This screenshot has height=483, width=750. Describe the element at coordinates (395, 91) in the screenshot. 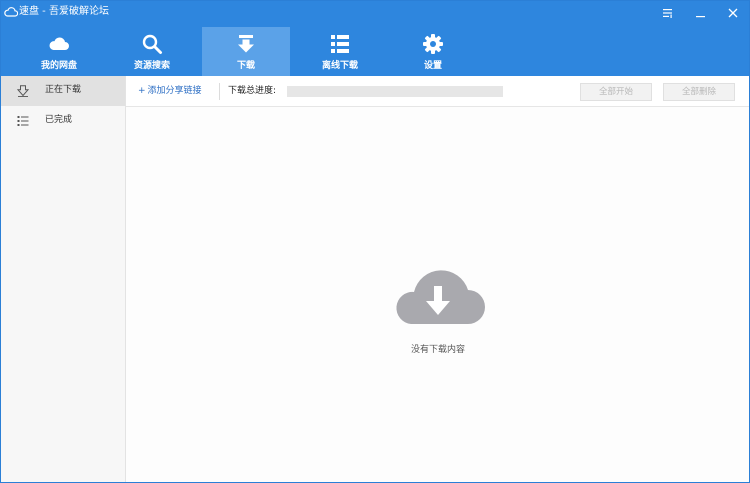

I see `total-progress-bar` at that location.